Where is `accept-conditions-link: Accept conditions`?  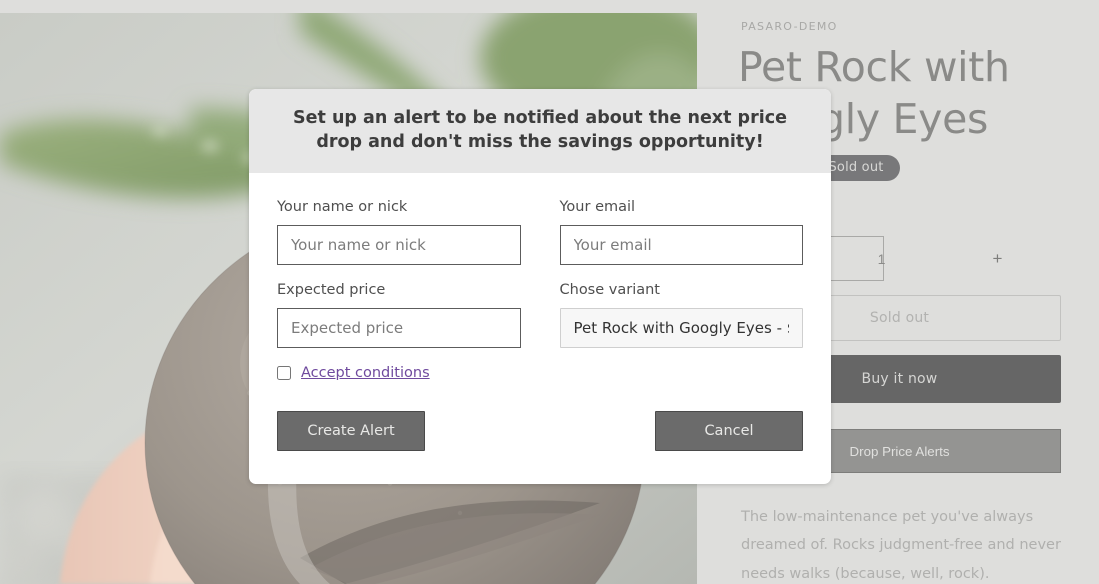 accept-conditions-link: Accept conditions is located at coordinates (365, 373).